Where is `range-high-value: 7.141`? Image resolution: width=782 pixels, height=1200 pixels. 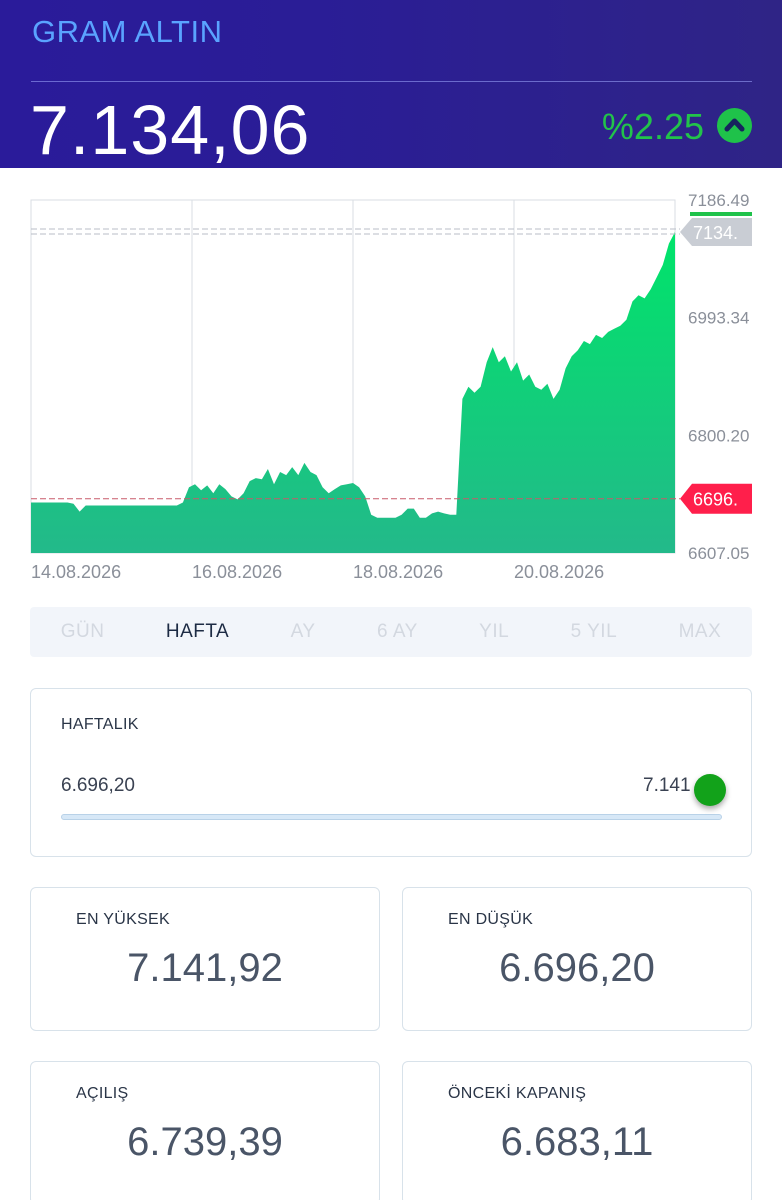 range-high-value: 7.141 is located at coordinates (667, 785).